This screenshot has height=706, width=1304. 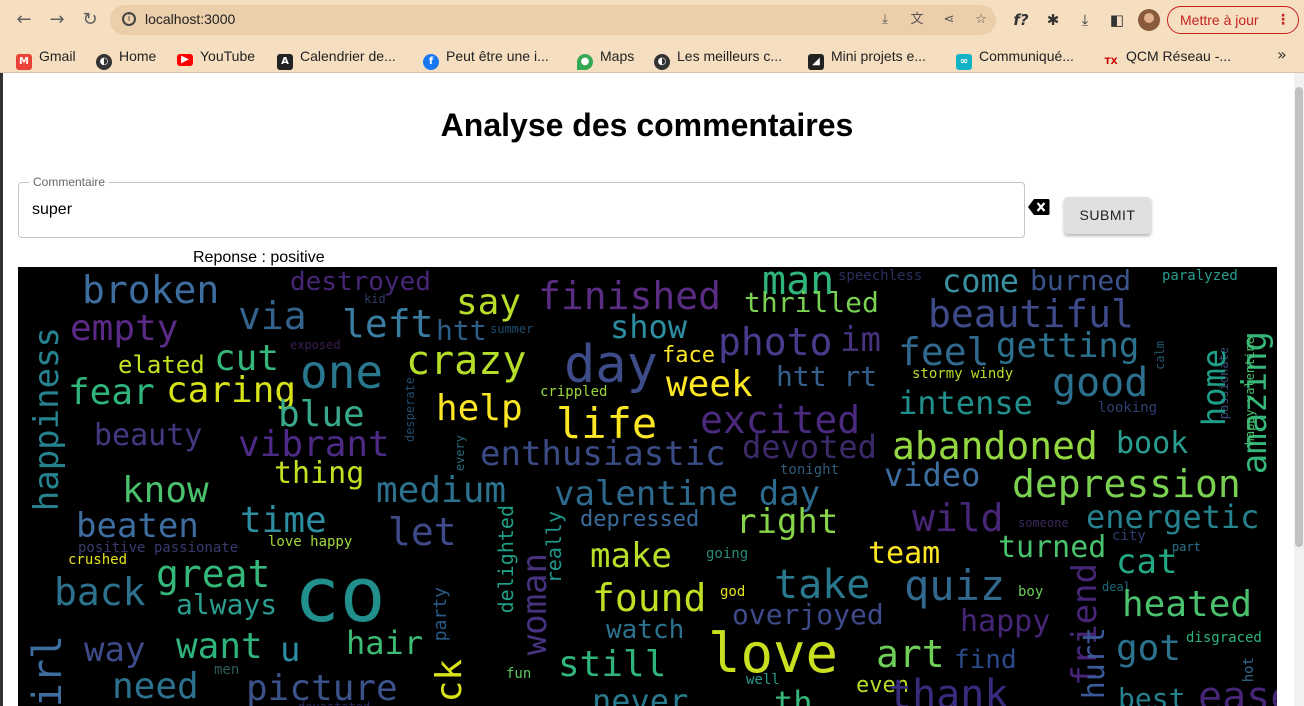 I want to click on word-cloud-word: beaten, so click(x=137, y=526).